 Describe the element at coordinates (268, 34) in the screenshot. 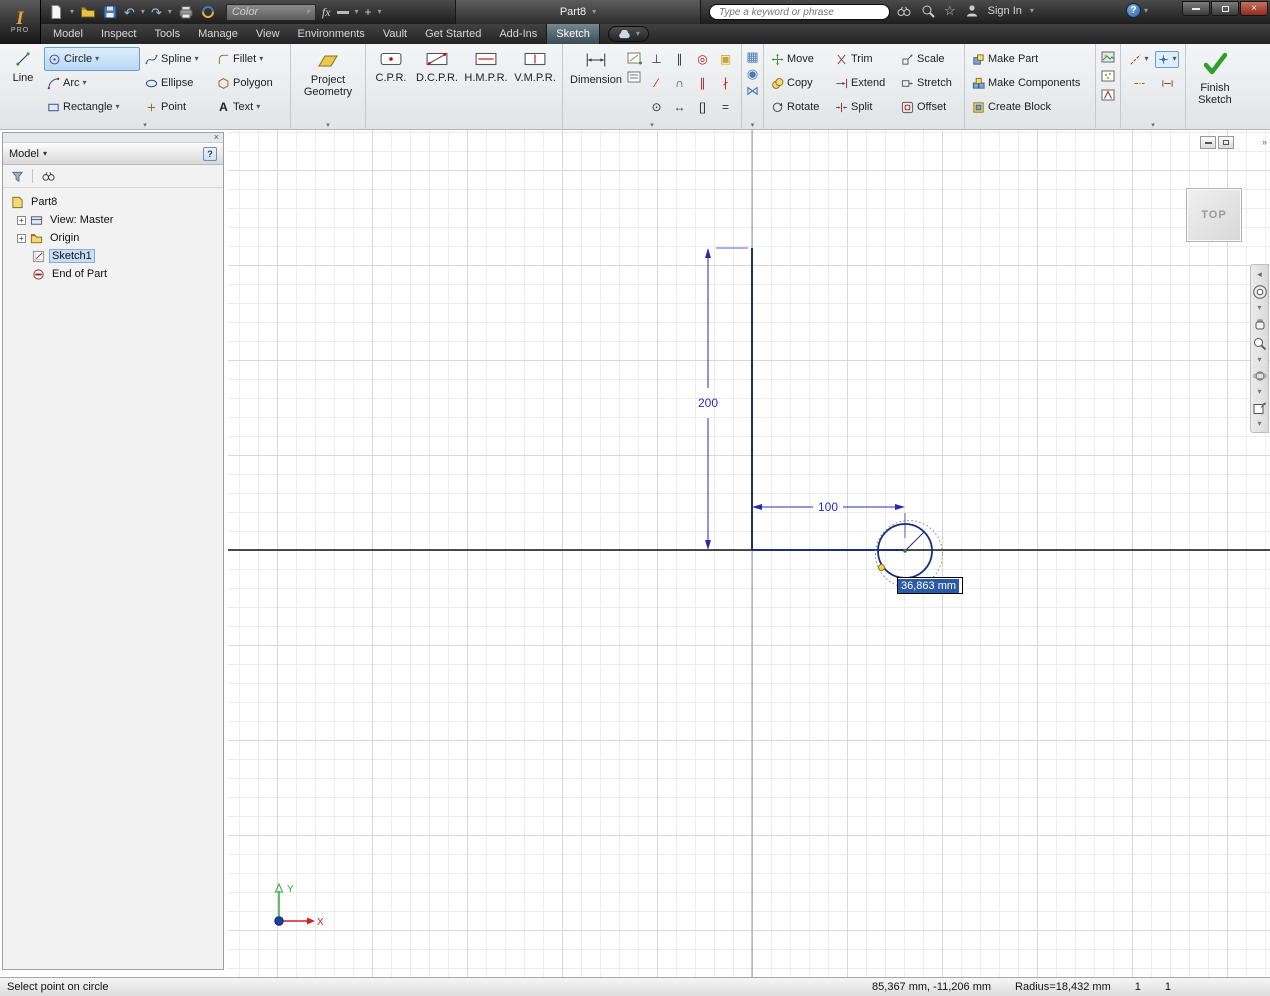

I see `tab-view: View` at that location.